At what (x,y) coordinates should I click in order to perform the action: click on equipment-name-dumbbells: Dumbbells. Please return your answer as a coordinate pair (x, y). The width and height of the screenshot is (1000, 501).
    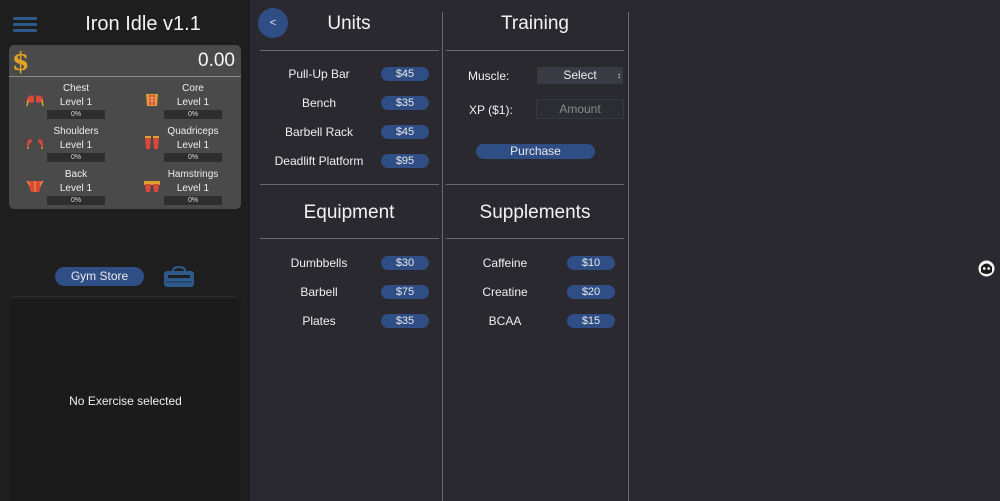
    Looking at the image, I should click on (319, 263).